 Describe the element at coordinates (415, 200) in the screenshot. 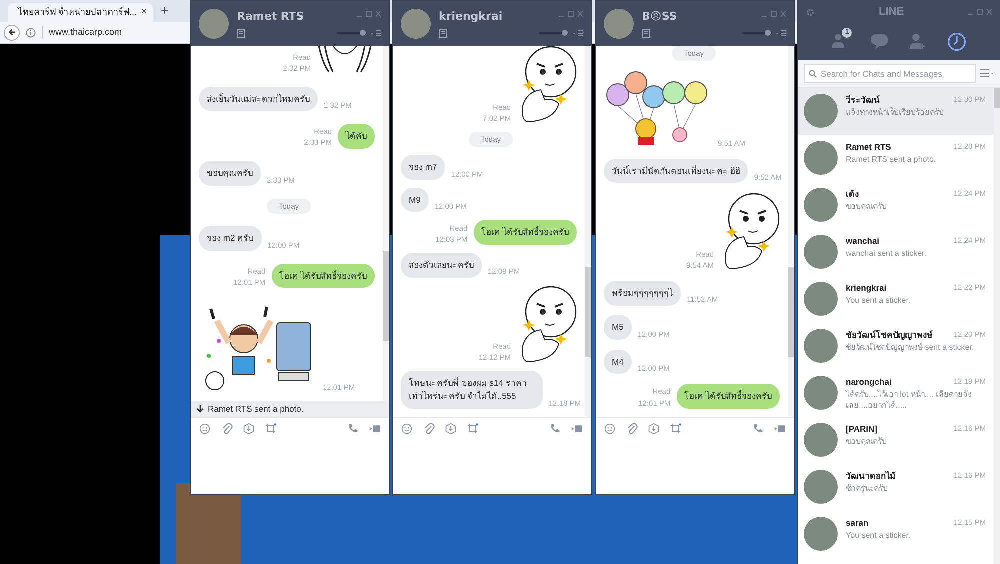

I see `message-bubble: M9` at that location.